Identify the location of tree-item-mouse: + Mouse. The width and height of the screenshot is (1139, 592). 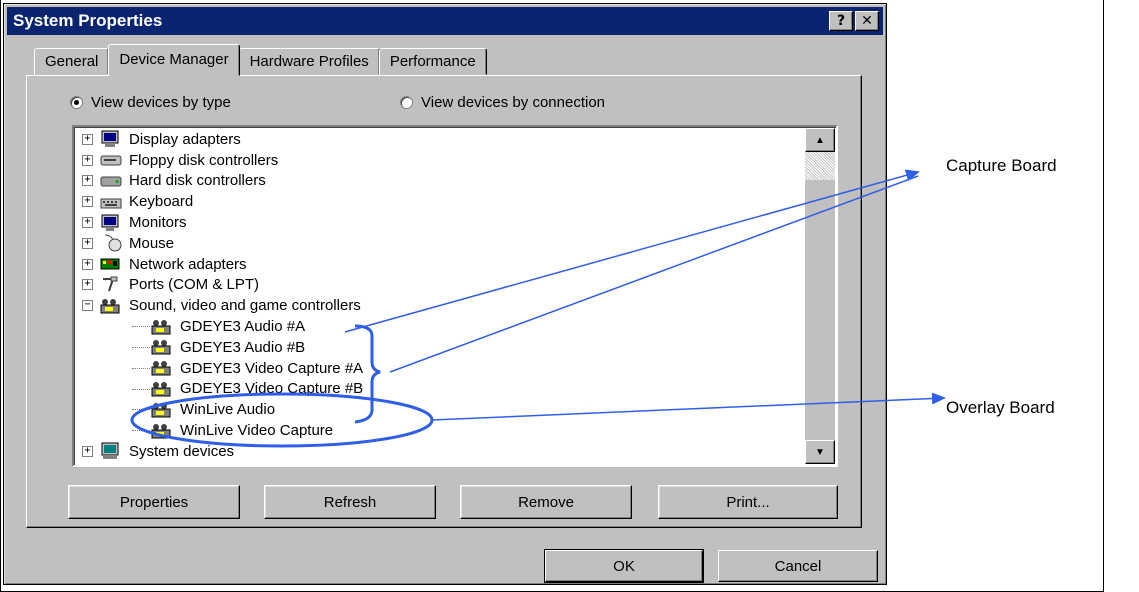
(222, 243).